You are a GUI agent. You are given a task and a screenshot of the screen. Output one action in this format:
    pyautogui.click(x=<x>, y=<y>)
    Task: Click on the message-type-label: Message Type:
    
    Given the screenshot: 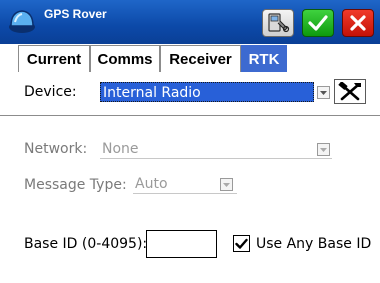 What is the action you would take?
    pyautogui.click(x=75, y=185)
    